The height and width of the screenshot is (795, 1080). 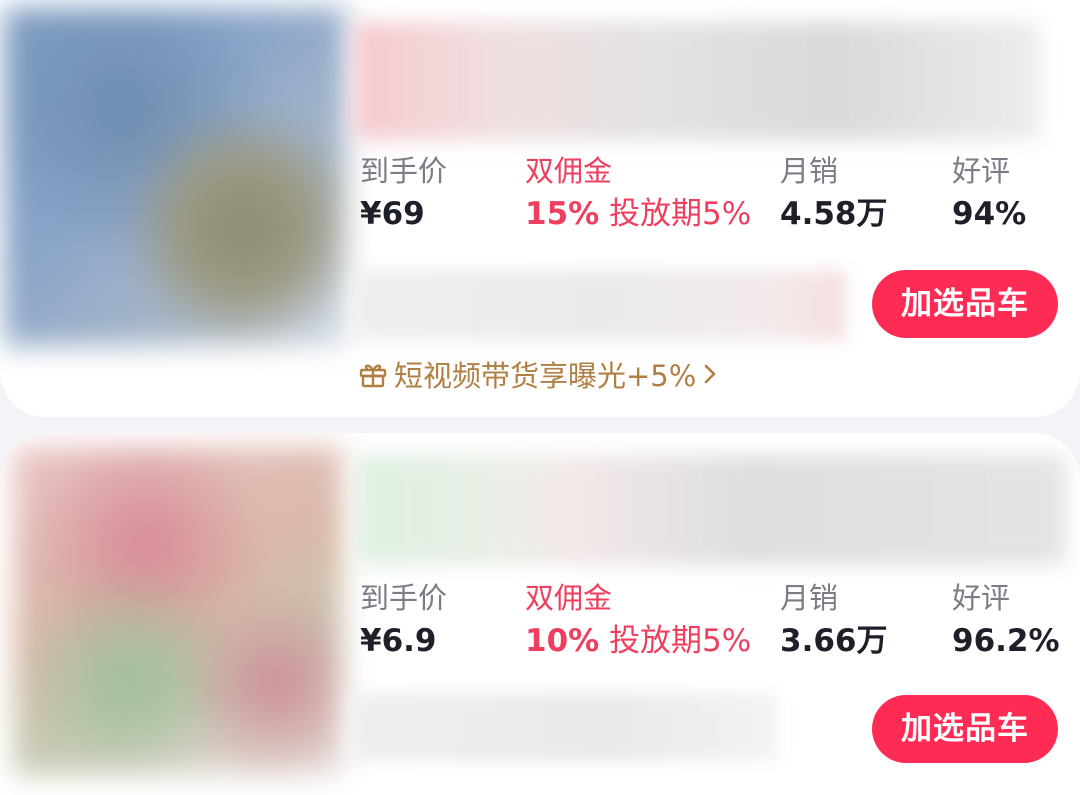 What do you see at coordinates (1006, 641) in the screenshot?
I see `rating-value: 96.2%` at bounding box center [1006, 641].